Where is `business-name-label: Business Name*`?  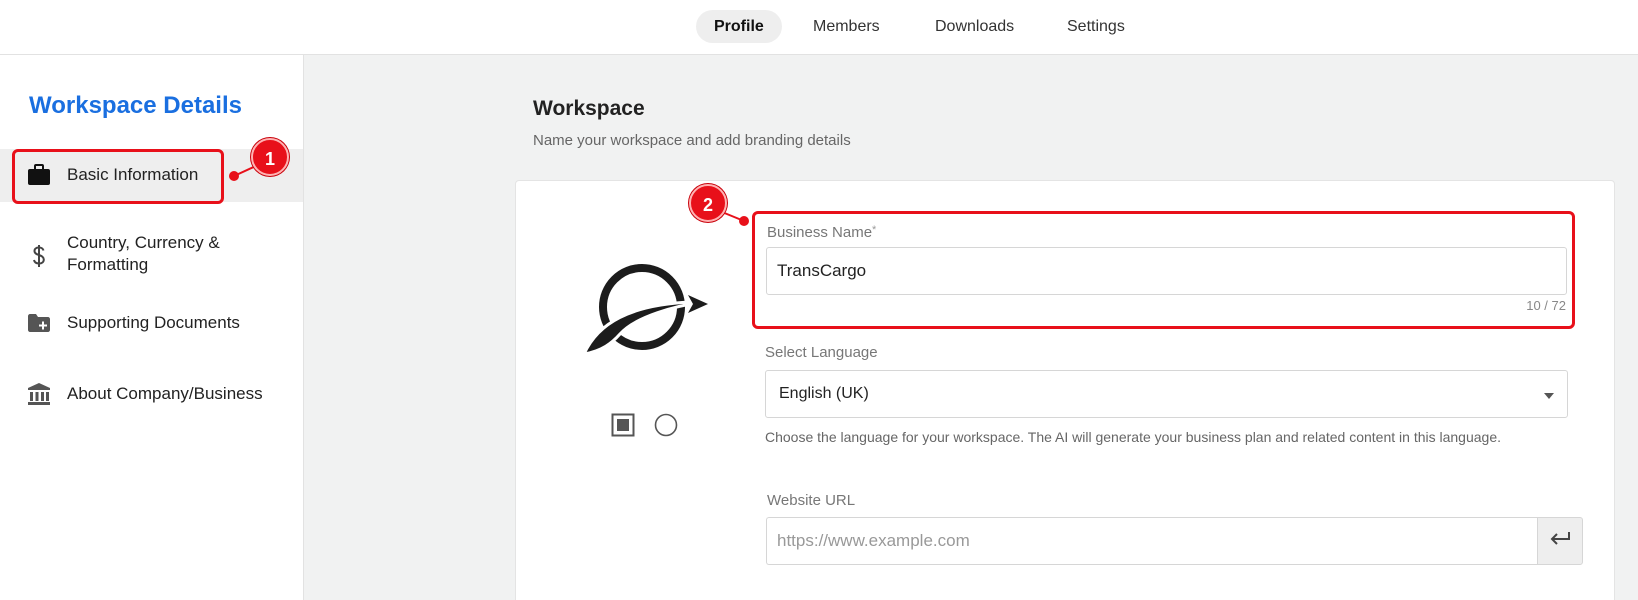
business-name-label: Business Name* is located at coordinates (821, 232).